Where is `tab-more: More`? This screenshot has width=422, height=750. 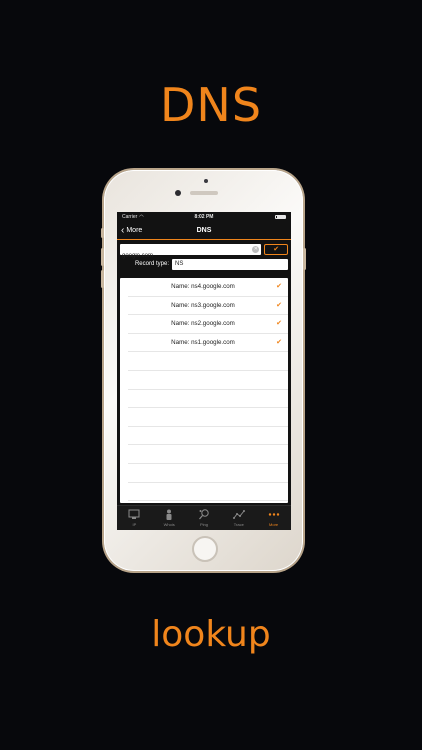
tab-more: More is located at coordinates (273, 518).